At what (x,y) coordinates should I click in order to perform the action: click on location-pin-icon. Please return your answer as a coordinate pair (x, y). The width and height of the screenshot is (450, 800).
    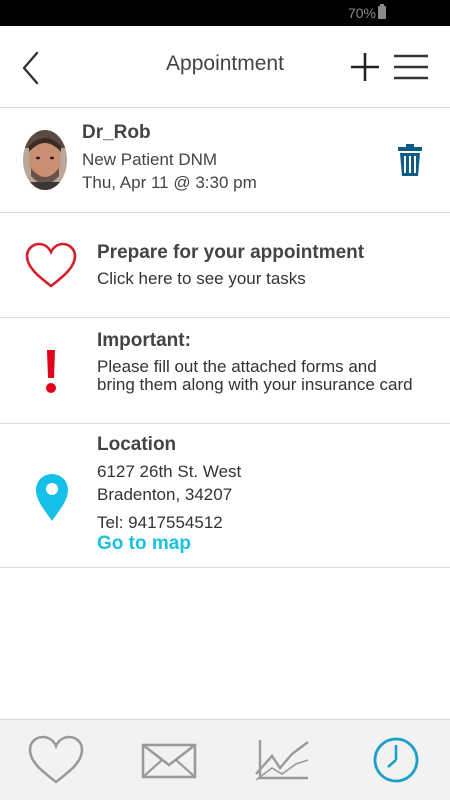
    Looking at the image, I should click on (52, 497).